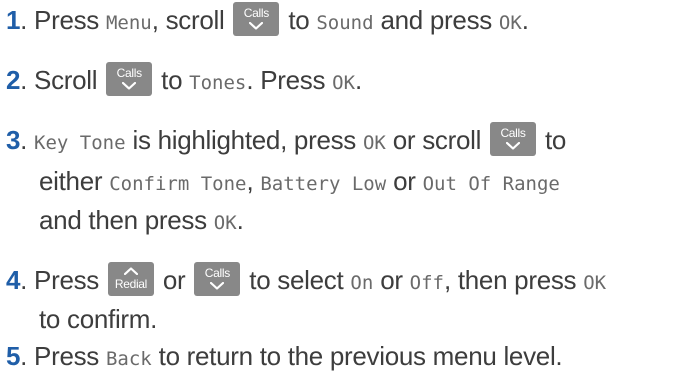  I want to click on step-text: Scroll, so click(66, 80).